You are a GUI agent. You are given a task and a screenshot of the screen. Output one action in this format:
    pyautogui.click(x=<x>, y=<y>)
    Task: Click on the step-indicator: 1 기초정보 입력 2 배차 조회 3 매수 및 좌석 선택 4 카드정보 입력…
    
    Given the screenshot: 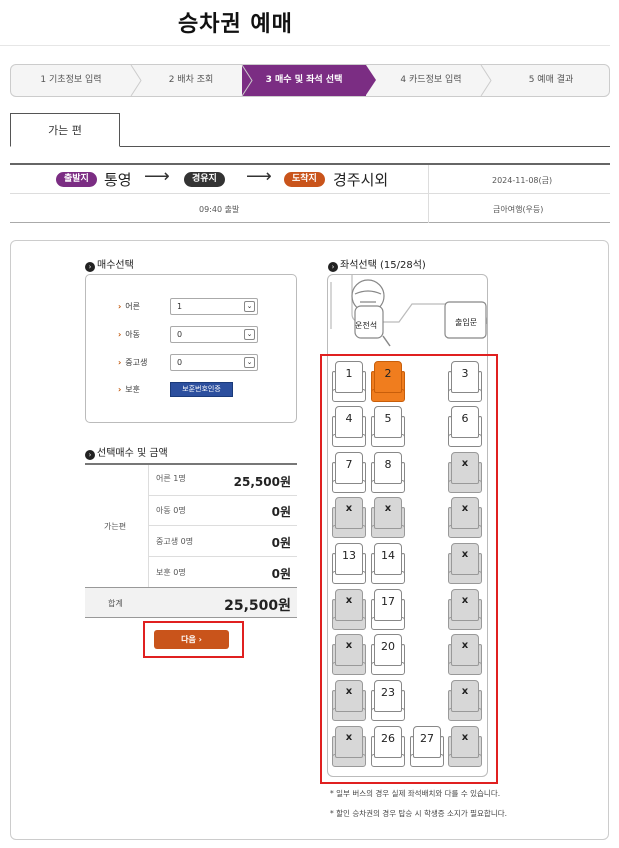 What is the action you would take?
    pyautogui.click(x=310, y=80)
    